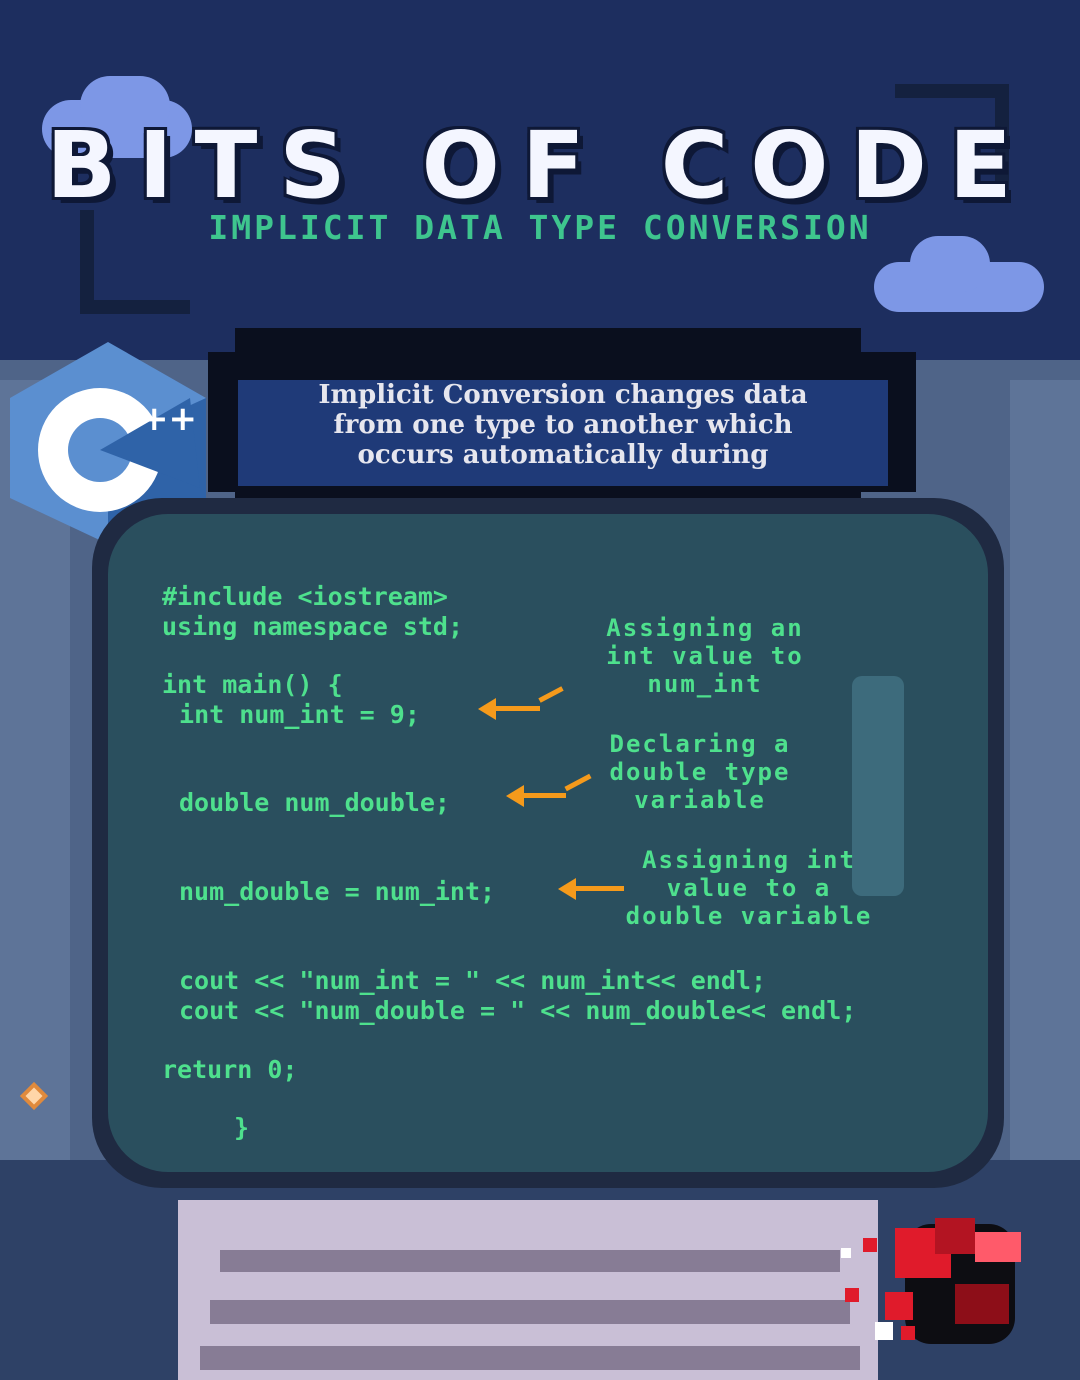  I want to click on annotation-line: double type, so click(700, 772).